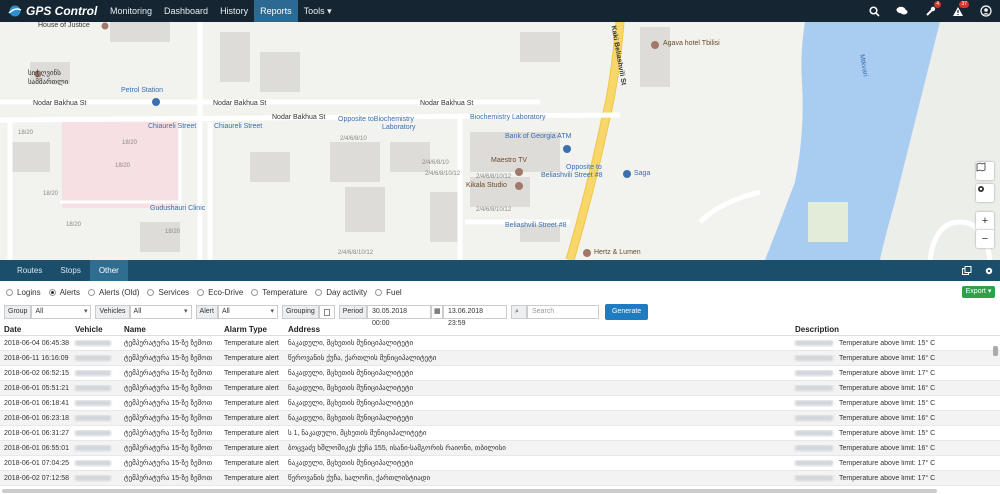 The width and height of the screenshot is (1000, 494). What do you see at coordinates (356, 253) in the screenshot?
I see `map-number-12: 2/4/6/8/10/12` at bounding box center [356, 253].